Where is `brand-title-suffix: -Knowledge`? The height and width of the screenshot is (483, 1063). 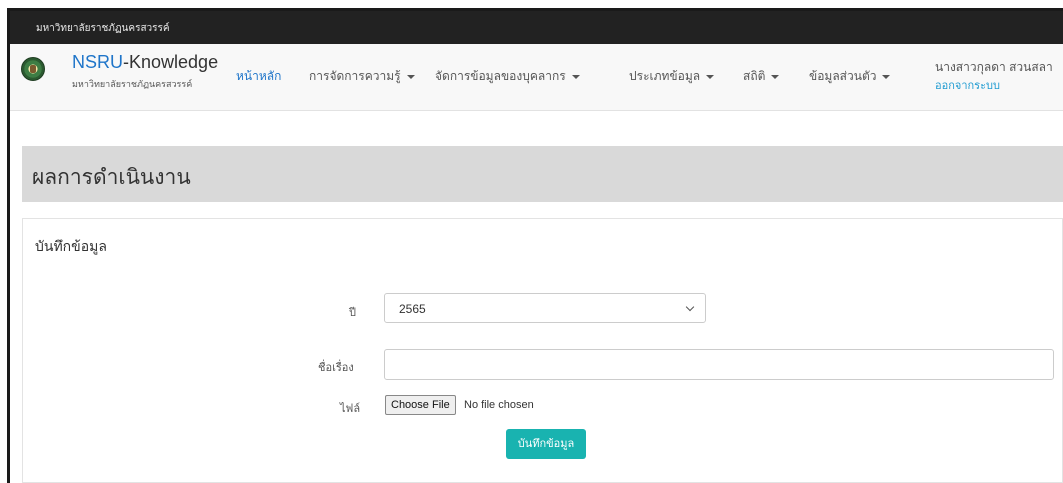
brand-title-suffix: -Knowledge is located at coordinates (171, 62).